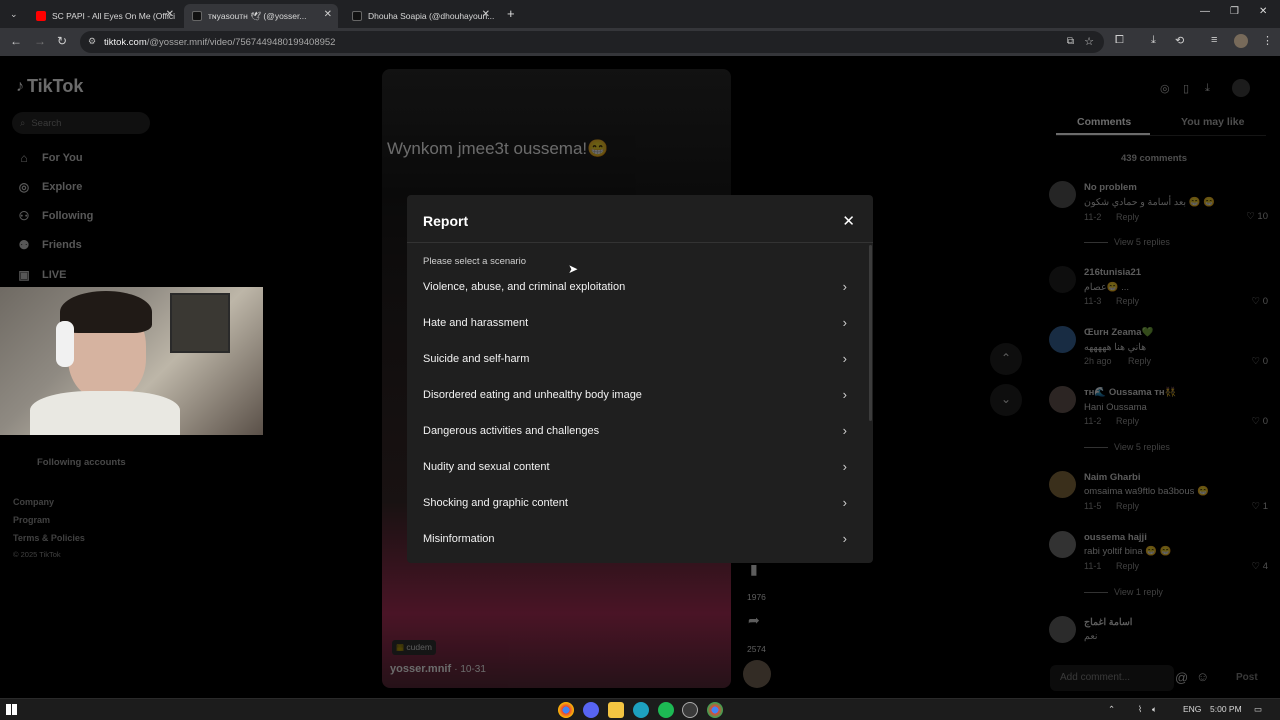 This screenshot has width=1280, height=720. I want to click on footer-terms: Terms & Policies, so click(49, 538).